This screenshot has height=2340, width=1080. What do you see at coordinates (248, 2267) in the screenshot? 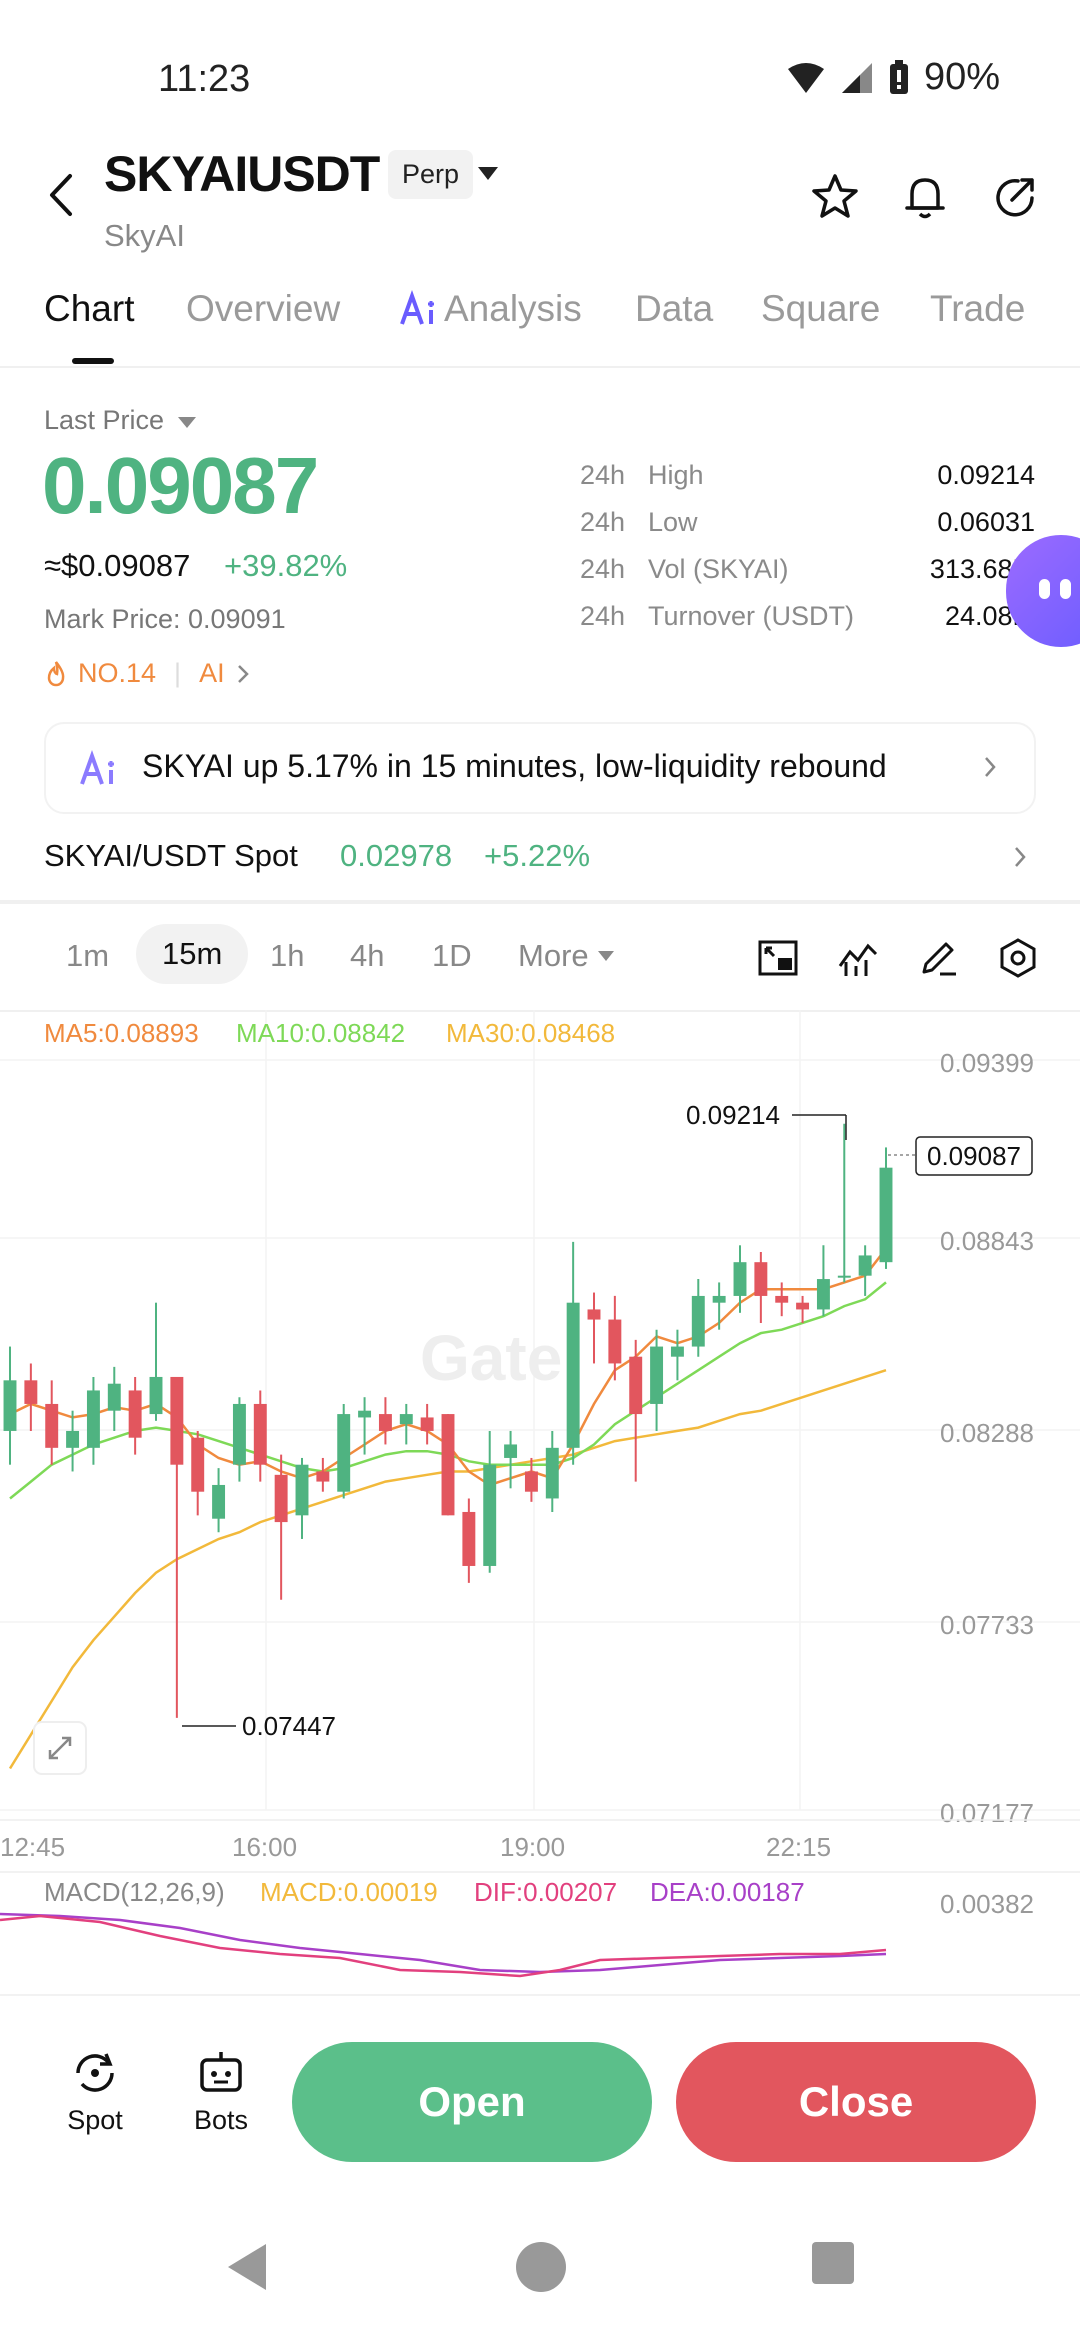
I see `nav-back-icon` at bounding box center [248, 2267].